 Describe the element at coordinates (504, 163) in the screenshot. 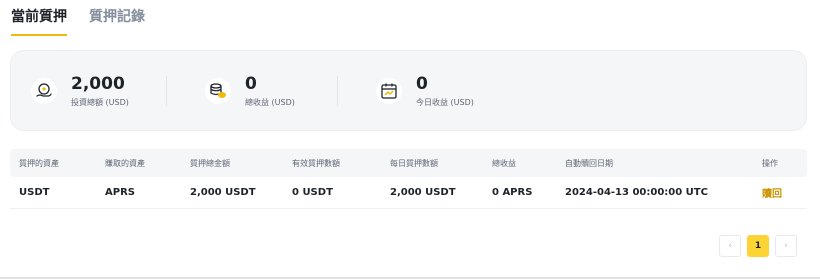

I see `header-total-earnings: 總收益` at that location.